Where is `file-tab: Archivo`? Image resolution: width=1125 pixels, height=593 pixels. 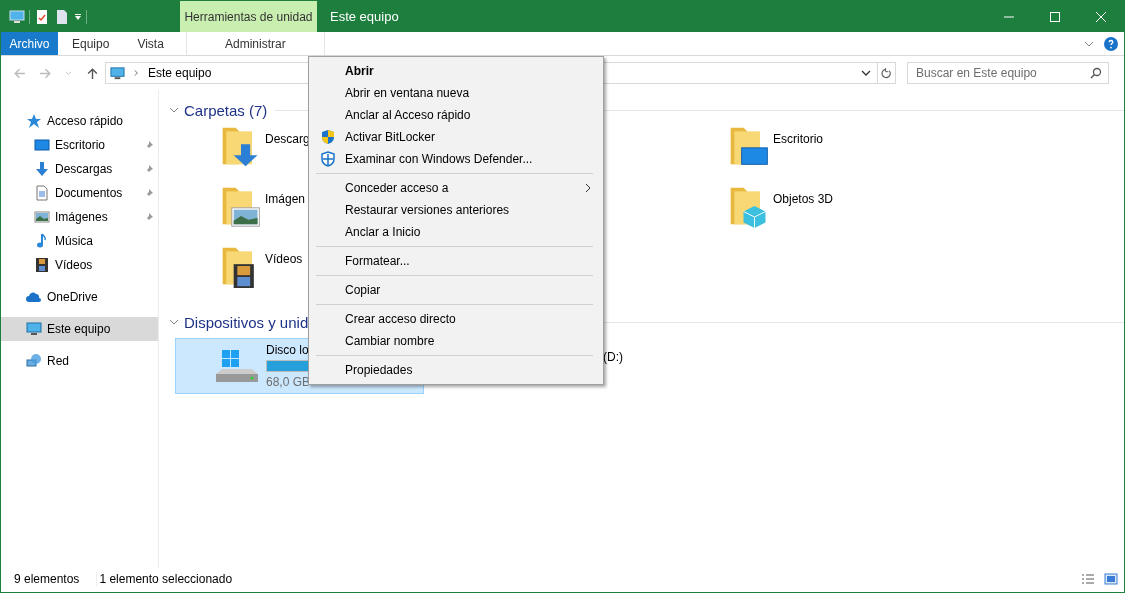 file-tab: Archivo is located at coordinates (29, 43).